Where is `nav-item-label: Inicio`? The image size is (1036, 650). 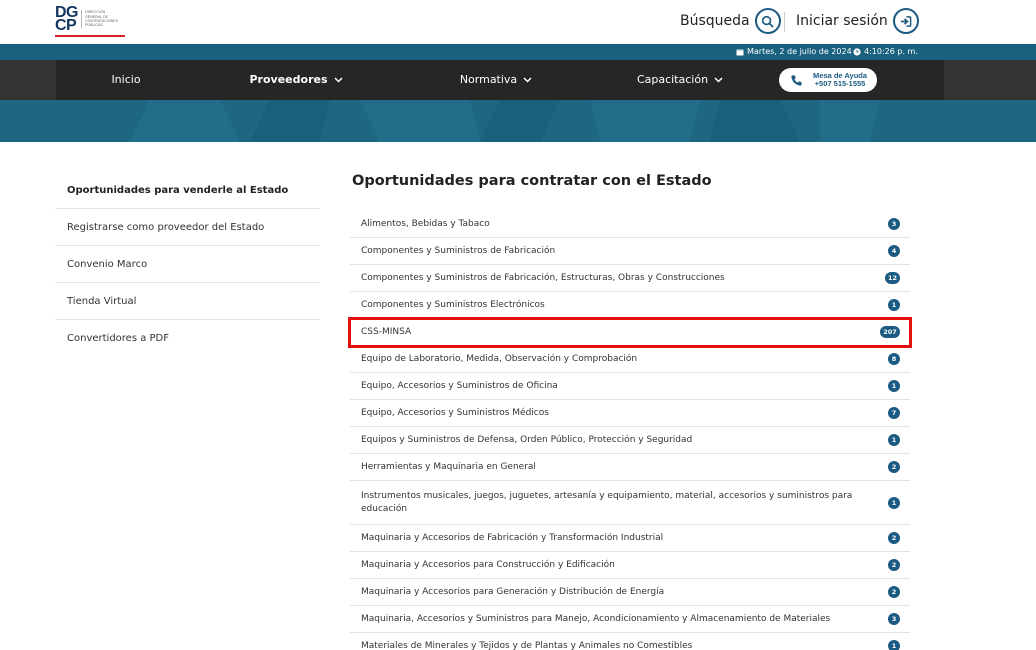 nav-item-label: Inicio is located at coordinates (126, 79).